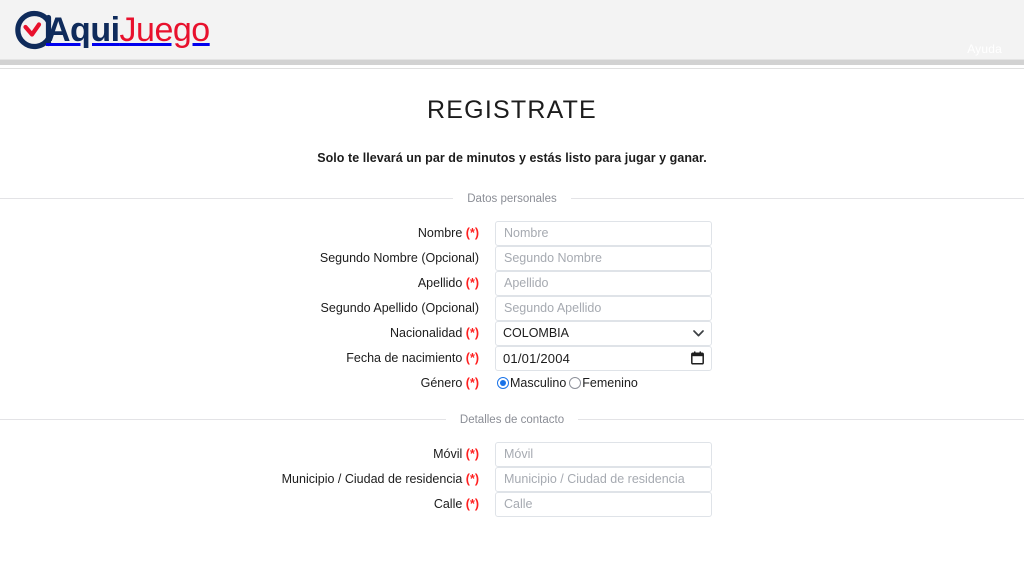 This screenshot has height=566, width=1024. I want to click on page-title: REGISTRATE, so click(512, 110).